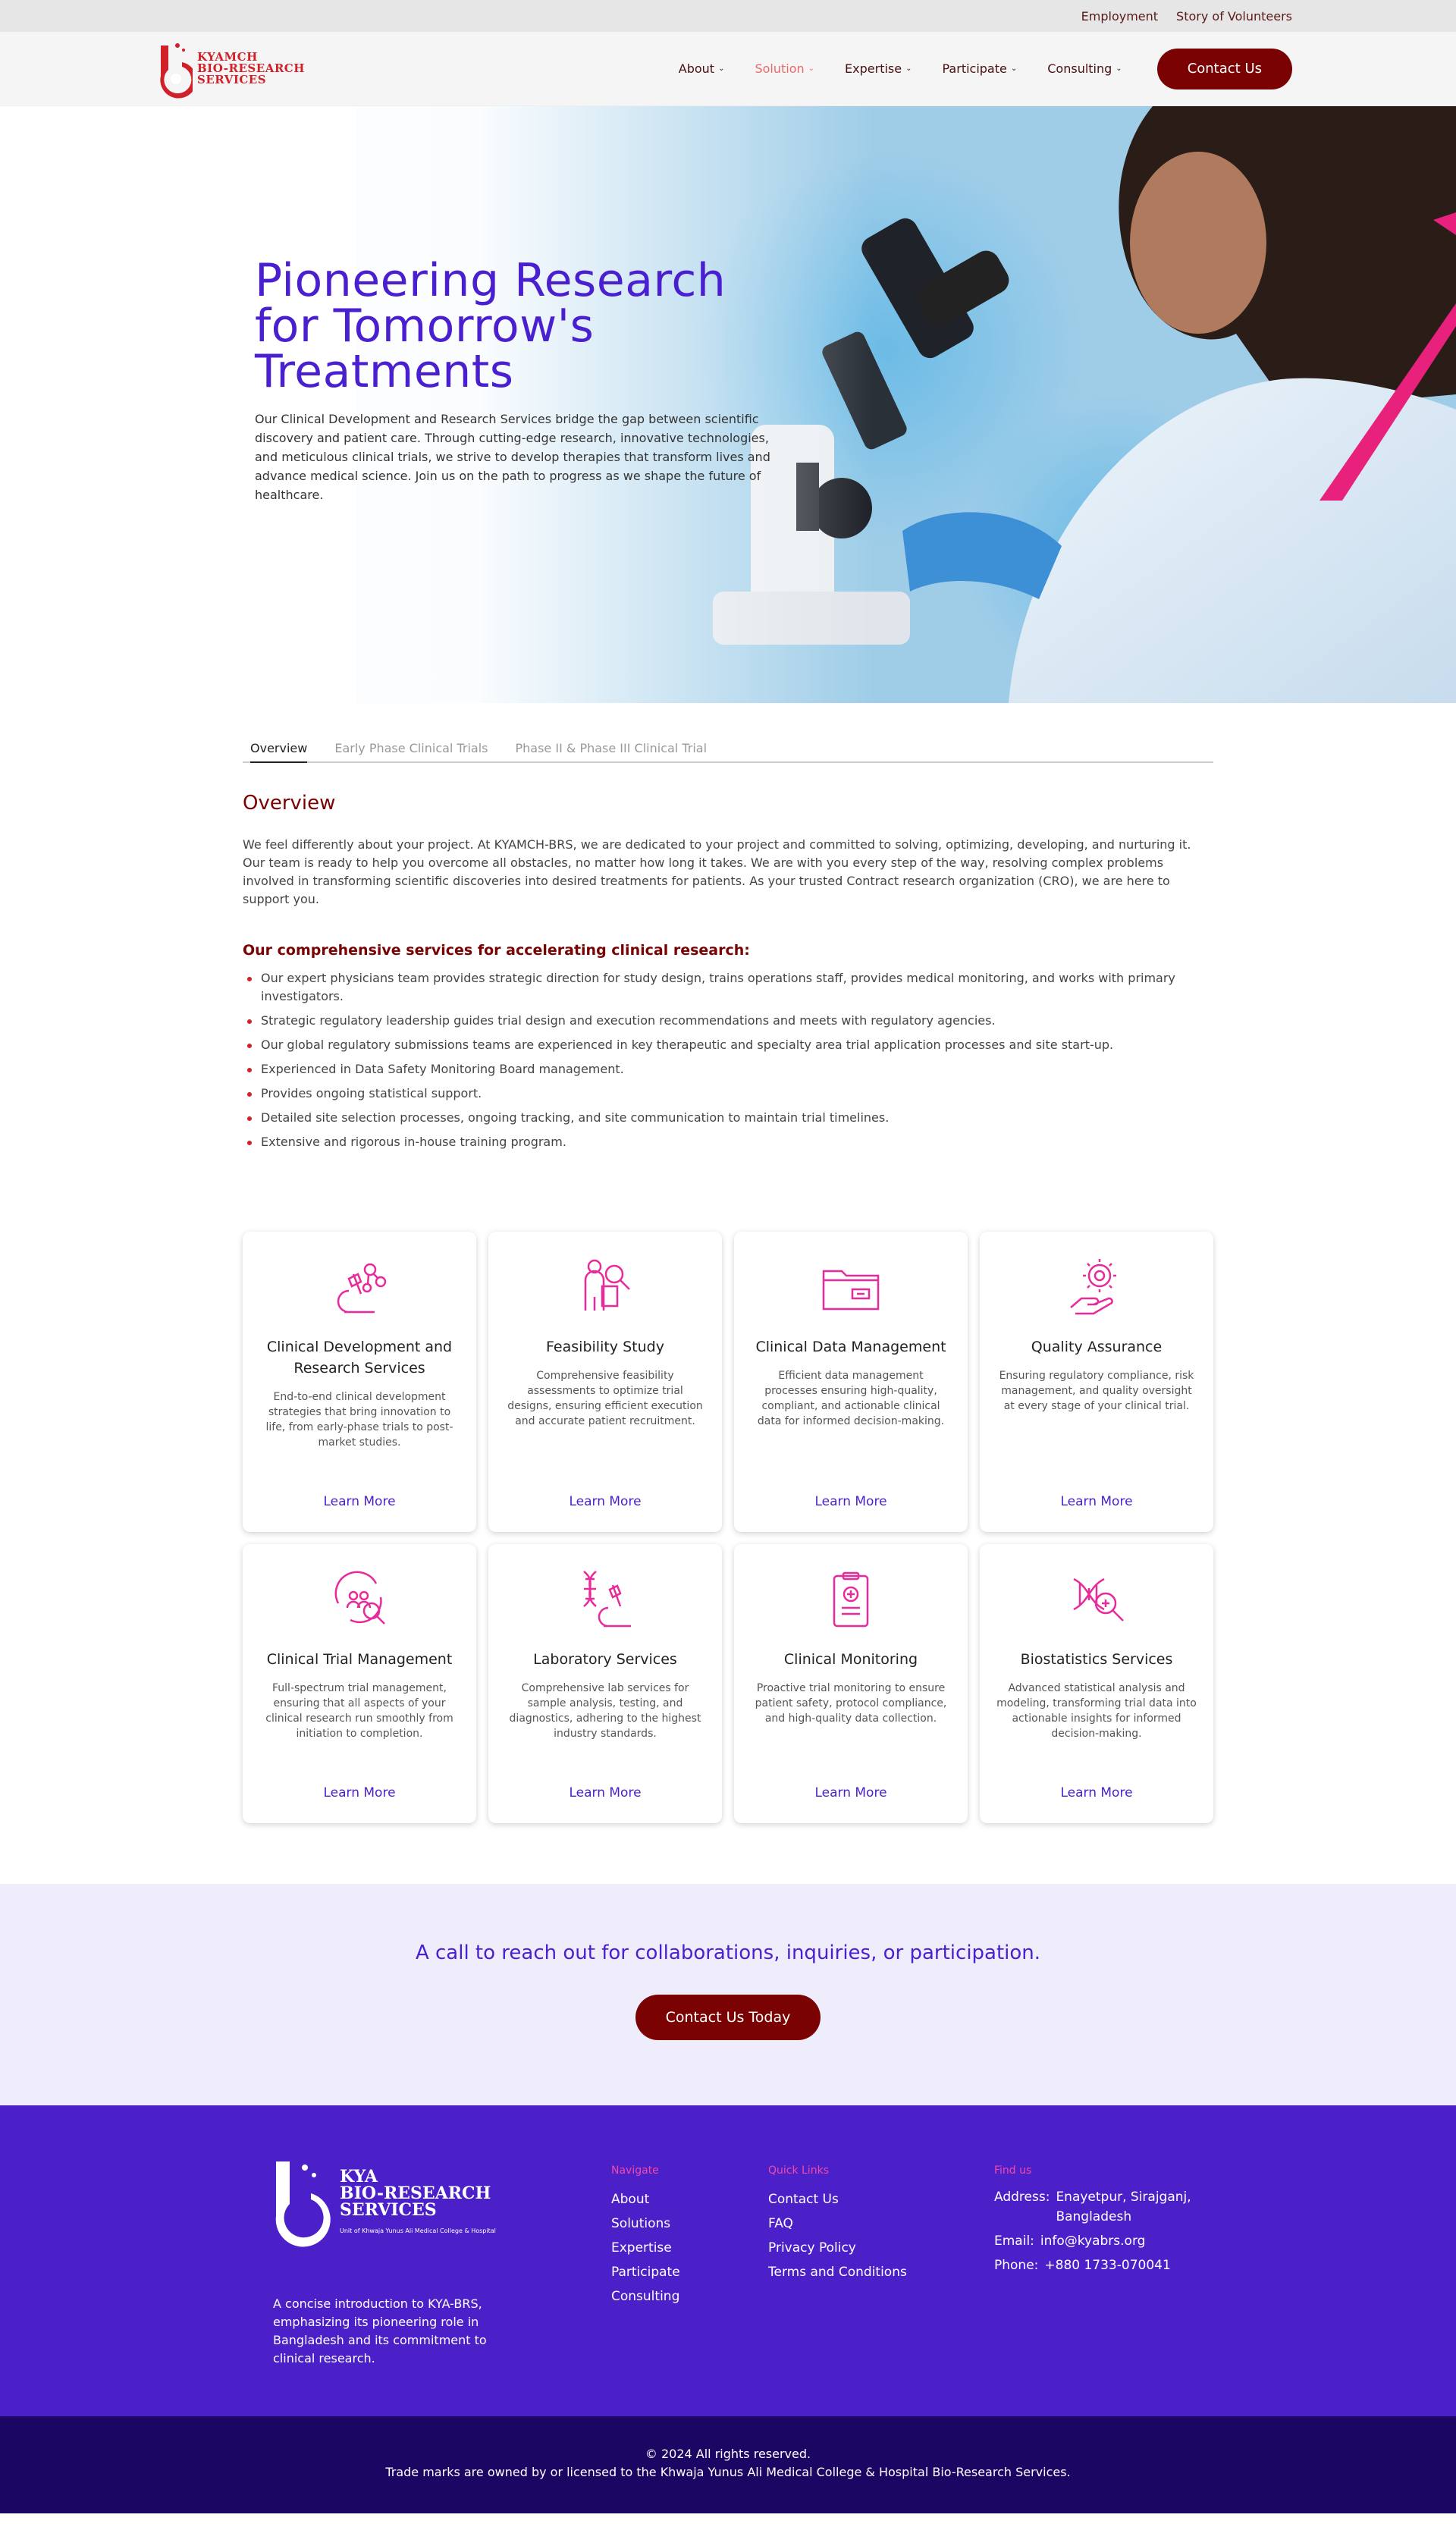  I want to click on phone-link: +880 1733-070041, so click(1120, 2265).